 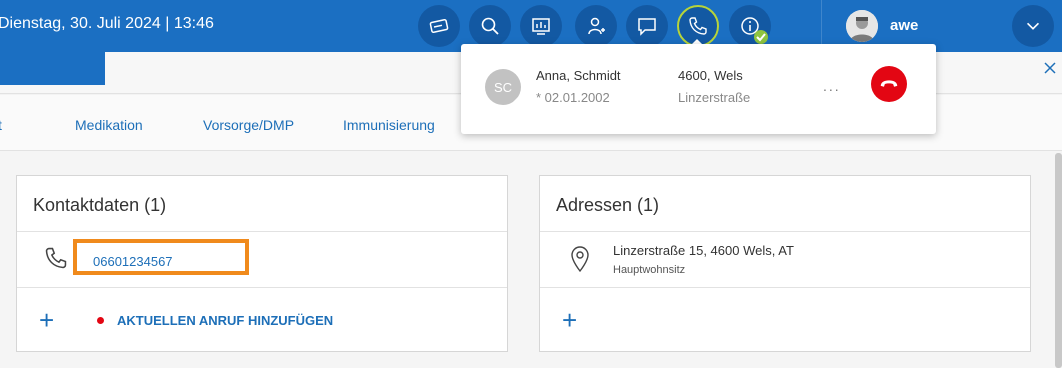 What do you see at coordinates (578, 75) in the screenshot?
I see `caller-name: Anna, Schmidt` at bounding box center [578, 75].